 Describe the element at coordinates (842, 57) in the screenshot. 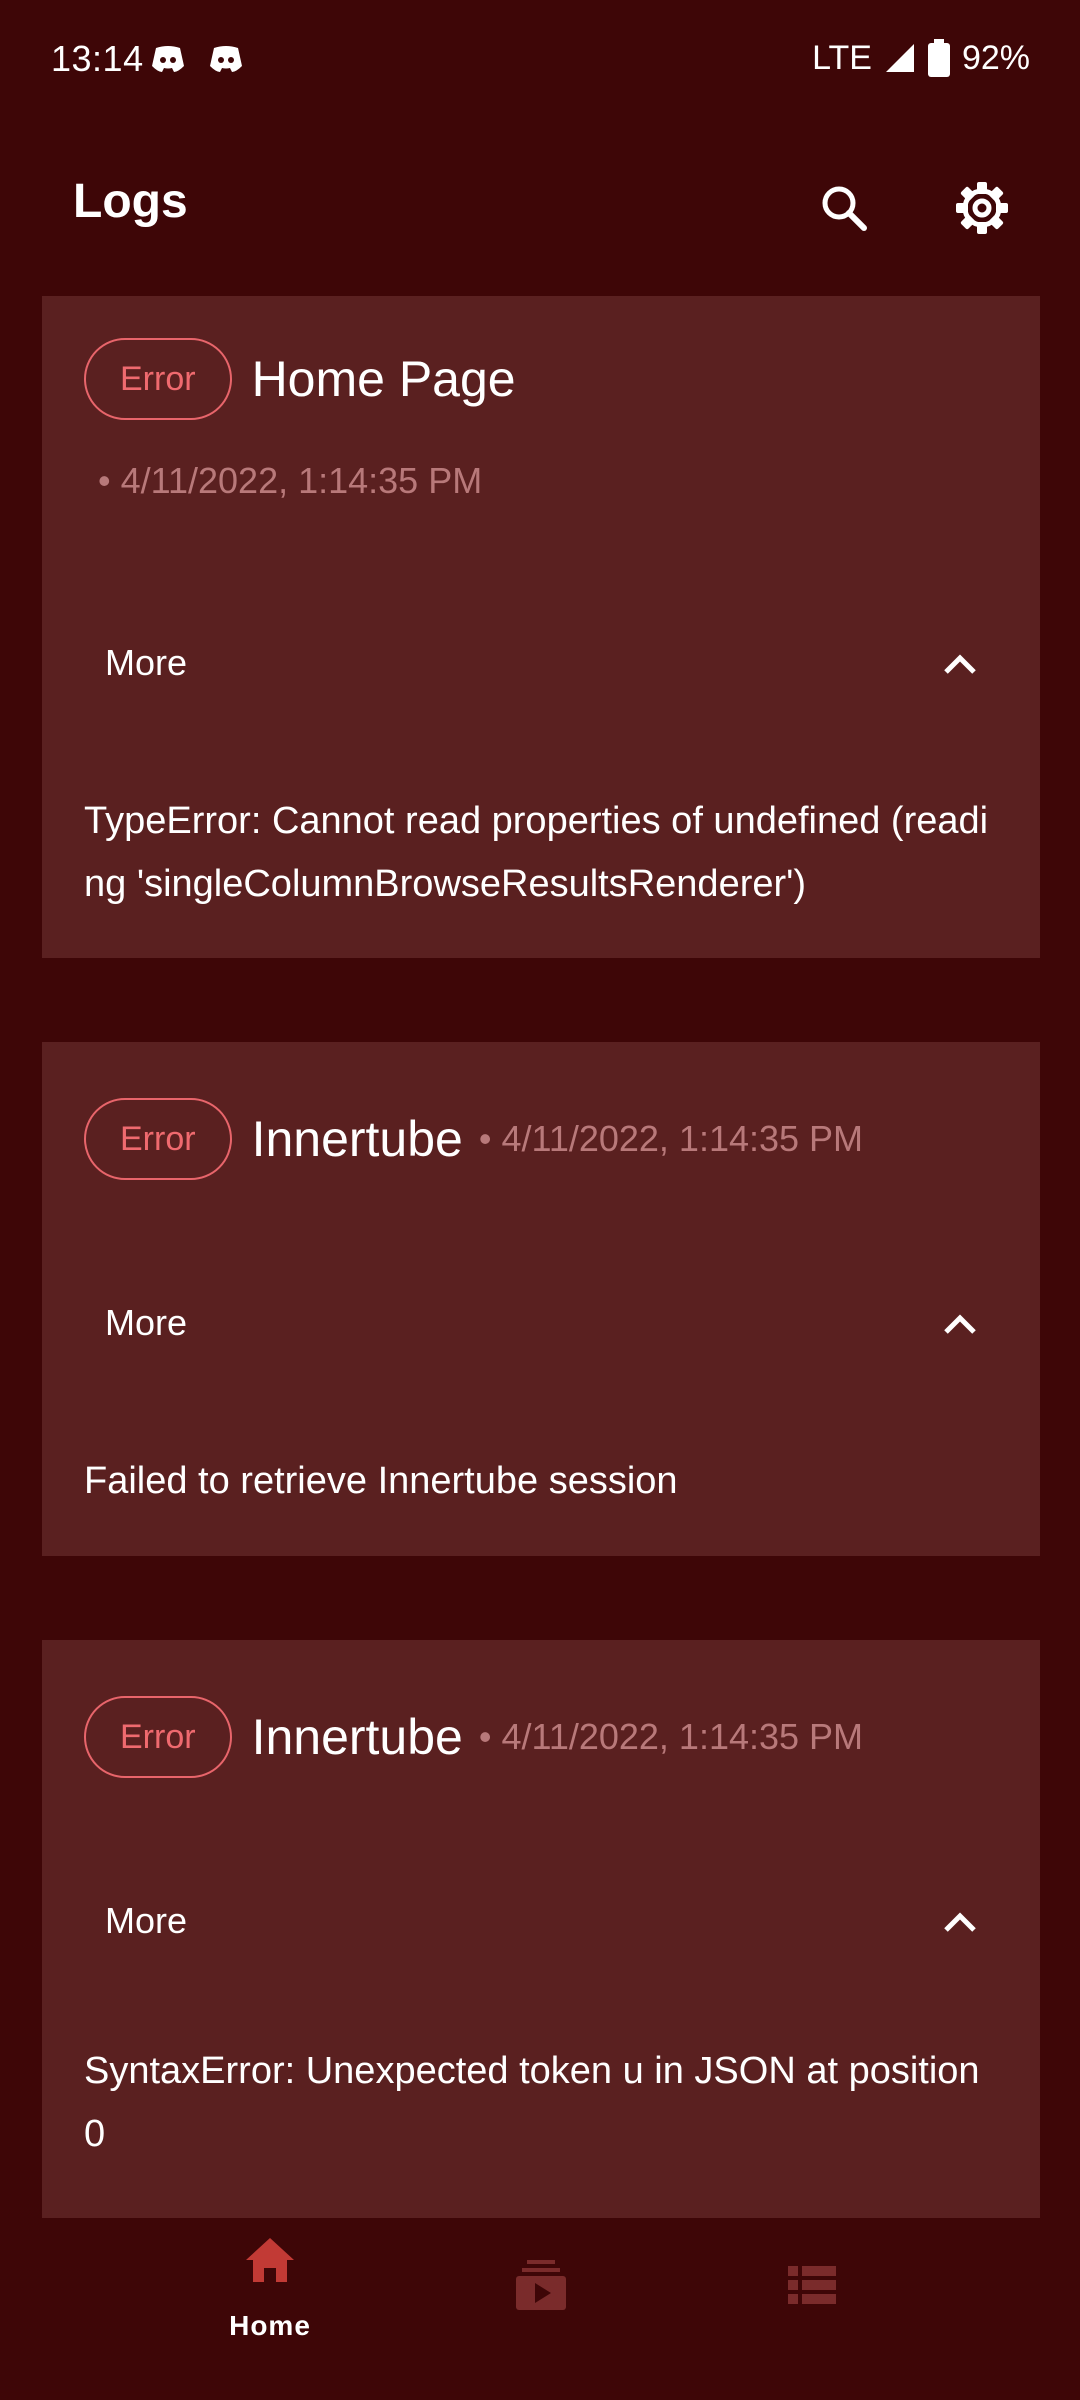

I see `network-type: LTE` at that location.